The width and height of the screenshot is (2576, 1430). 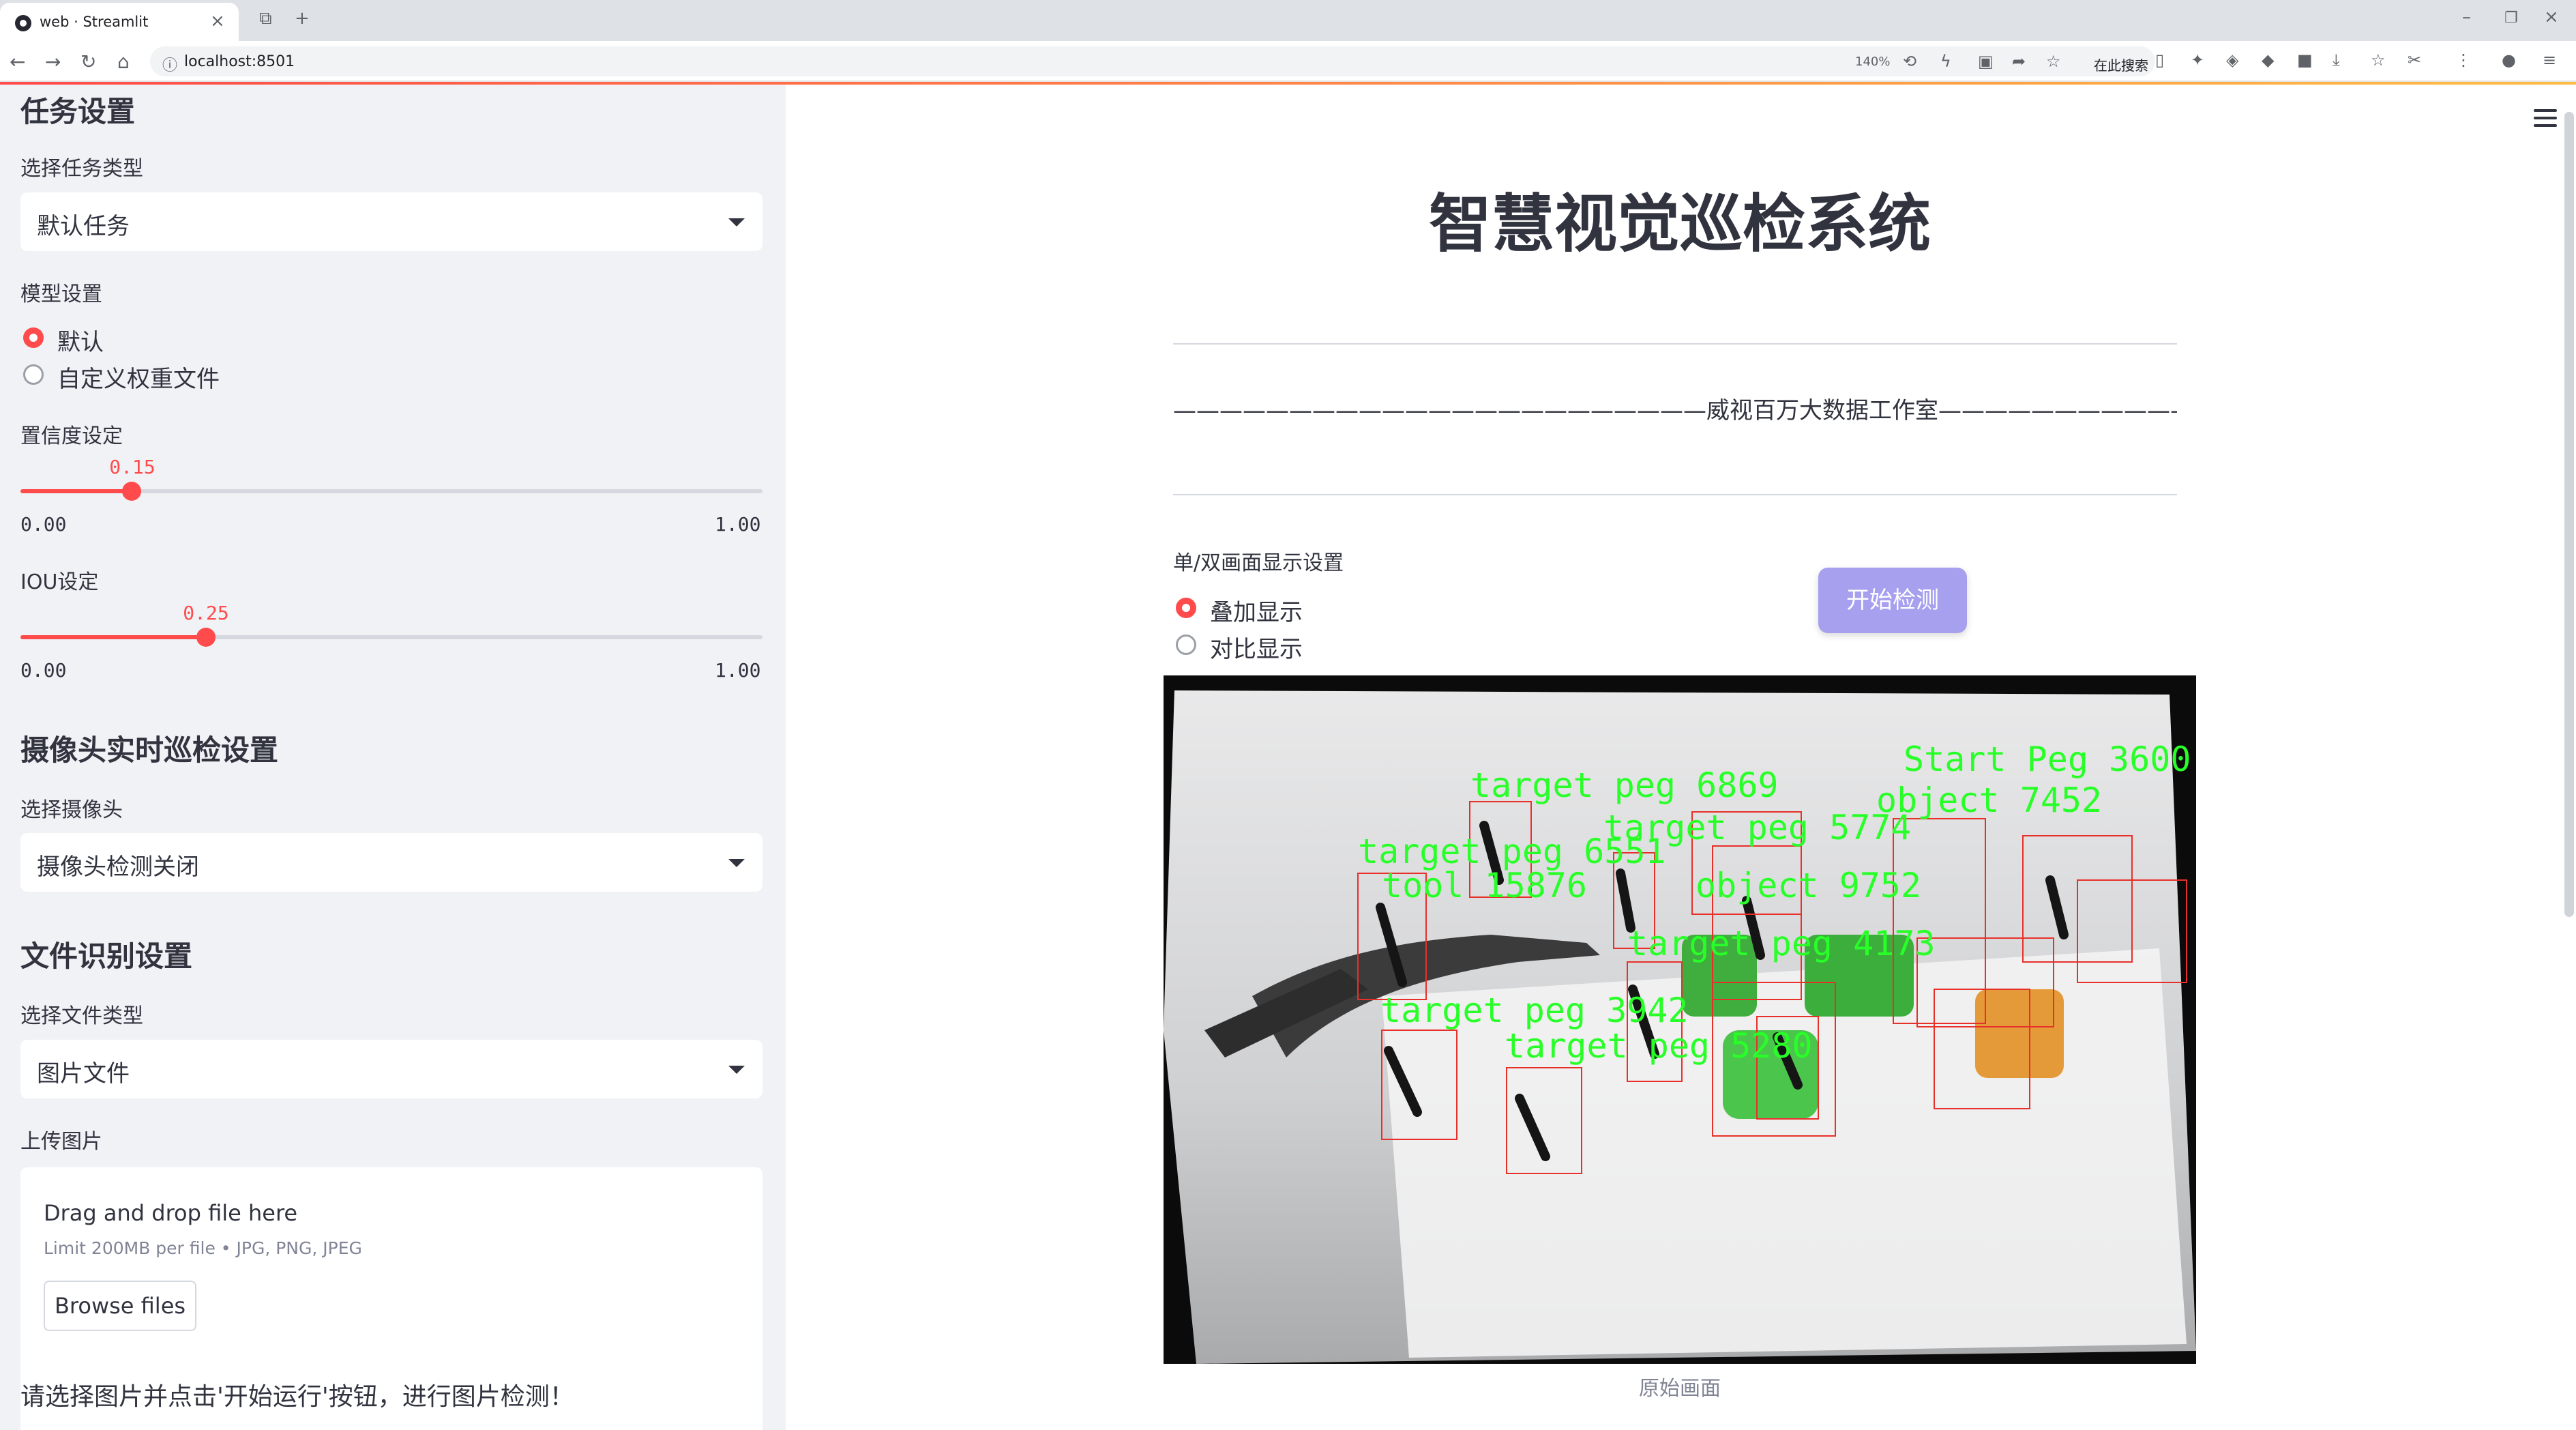 I want to click on detection-label: target peg 6869, so click(x=1624, y=785).